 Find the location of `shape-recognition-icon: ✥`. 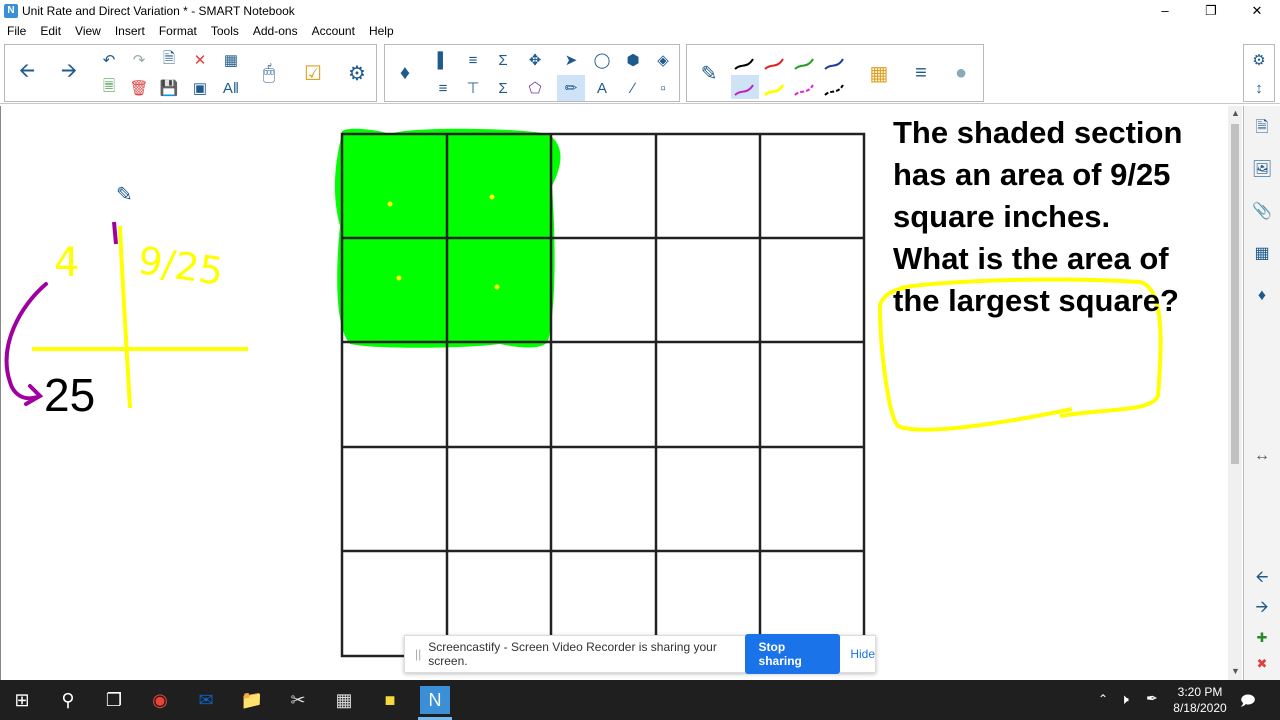

shape-recognition-icon: ✥ is located at coordinates (535, 60).